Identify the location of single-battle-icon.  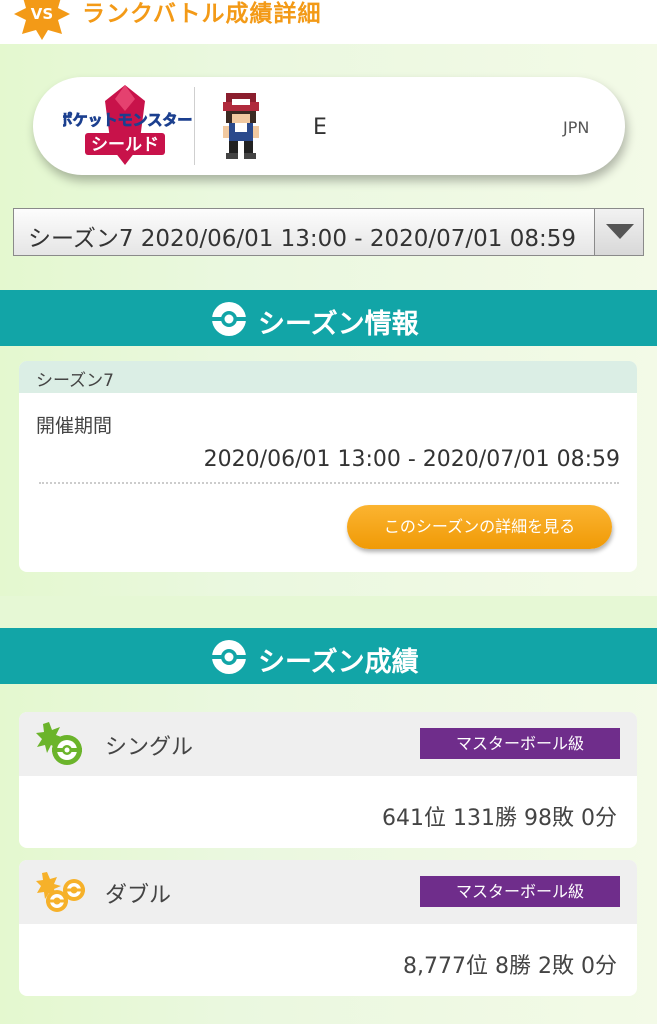
(59, 743).